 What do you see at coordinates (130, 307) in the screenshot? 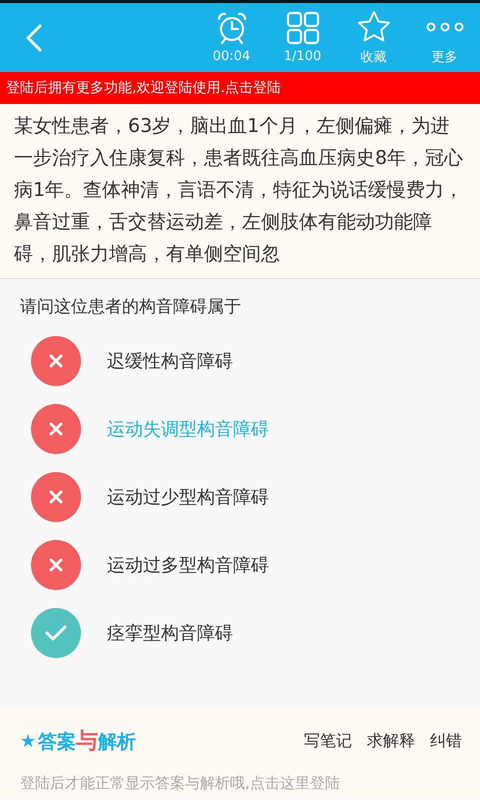
I see `question-prompt: 请问这位患者的构音障碍属于` at bounding box center [130, 307].